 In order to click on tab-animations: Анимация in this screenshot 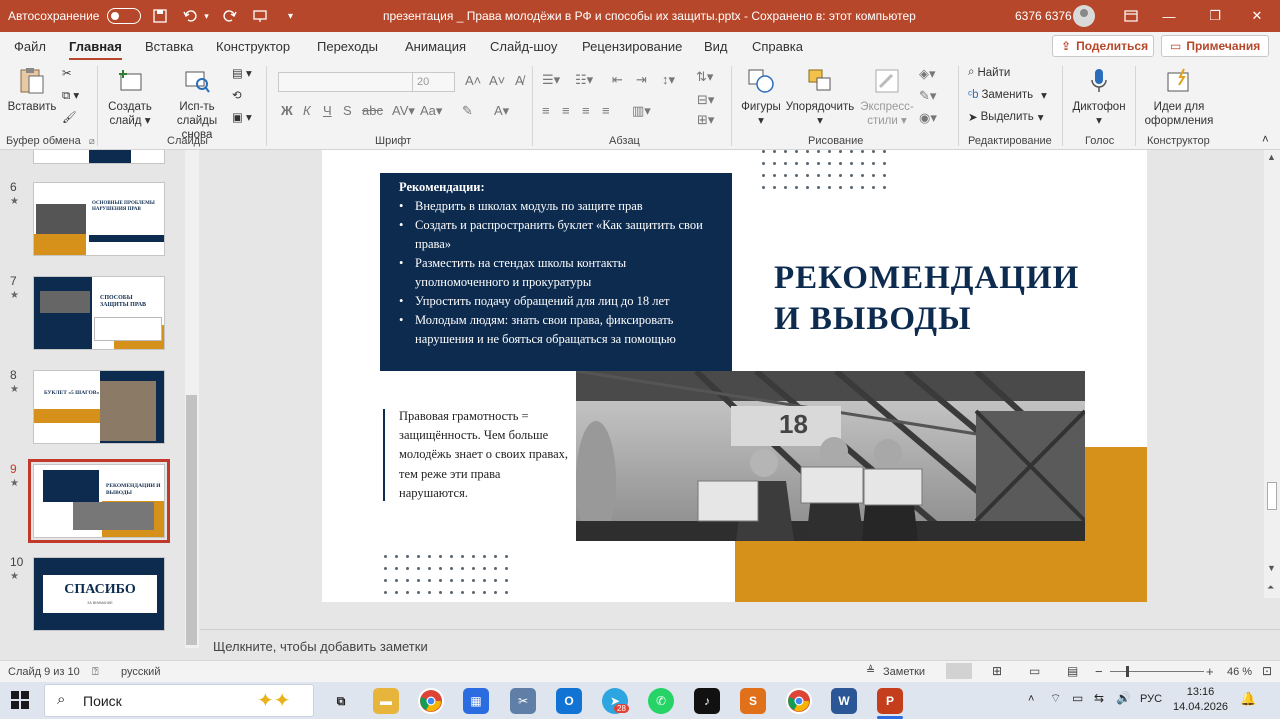, I will do `click(435, 46)`.